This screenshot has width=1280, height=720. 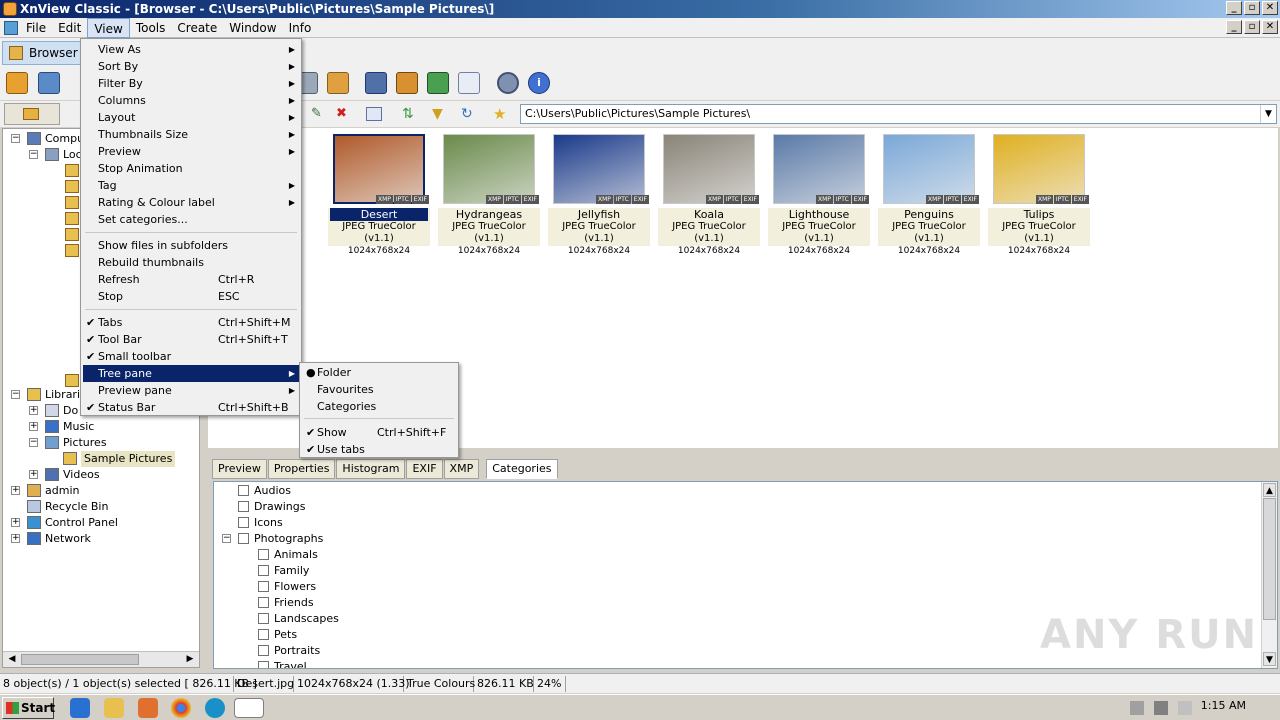 I want to click on convert-icon, so click(x=438, y=83).